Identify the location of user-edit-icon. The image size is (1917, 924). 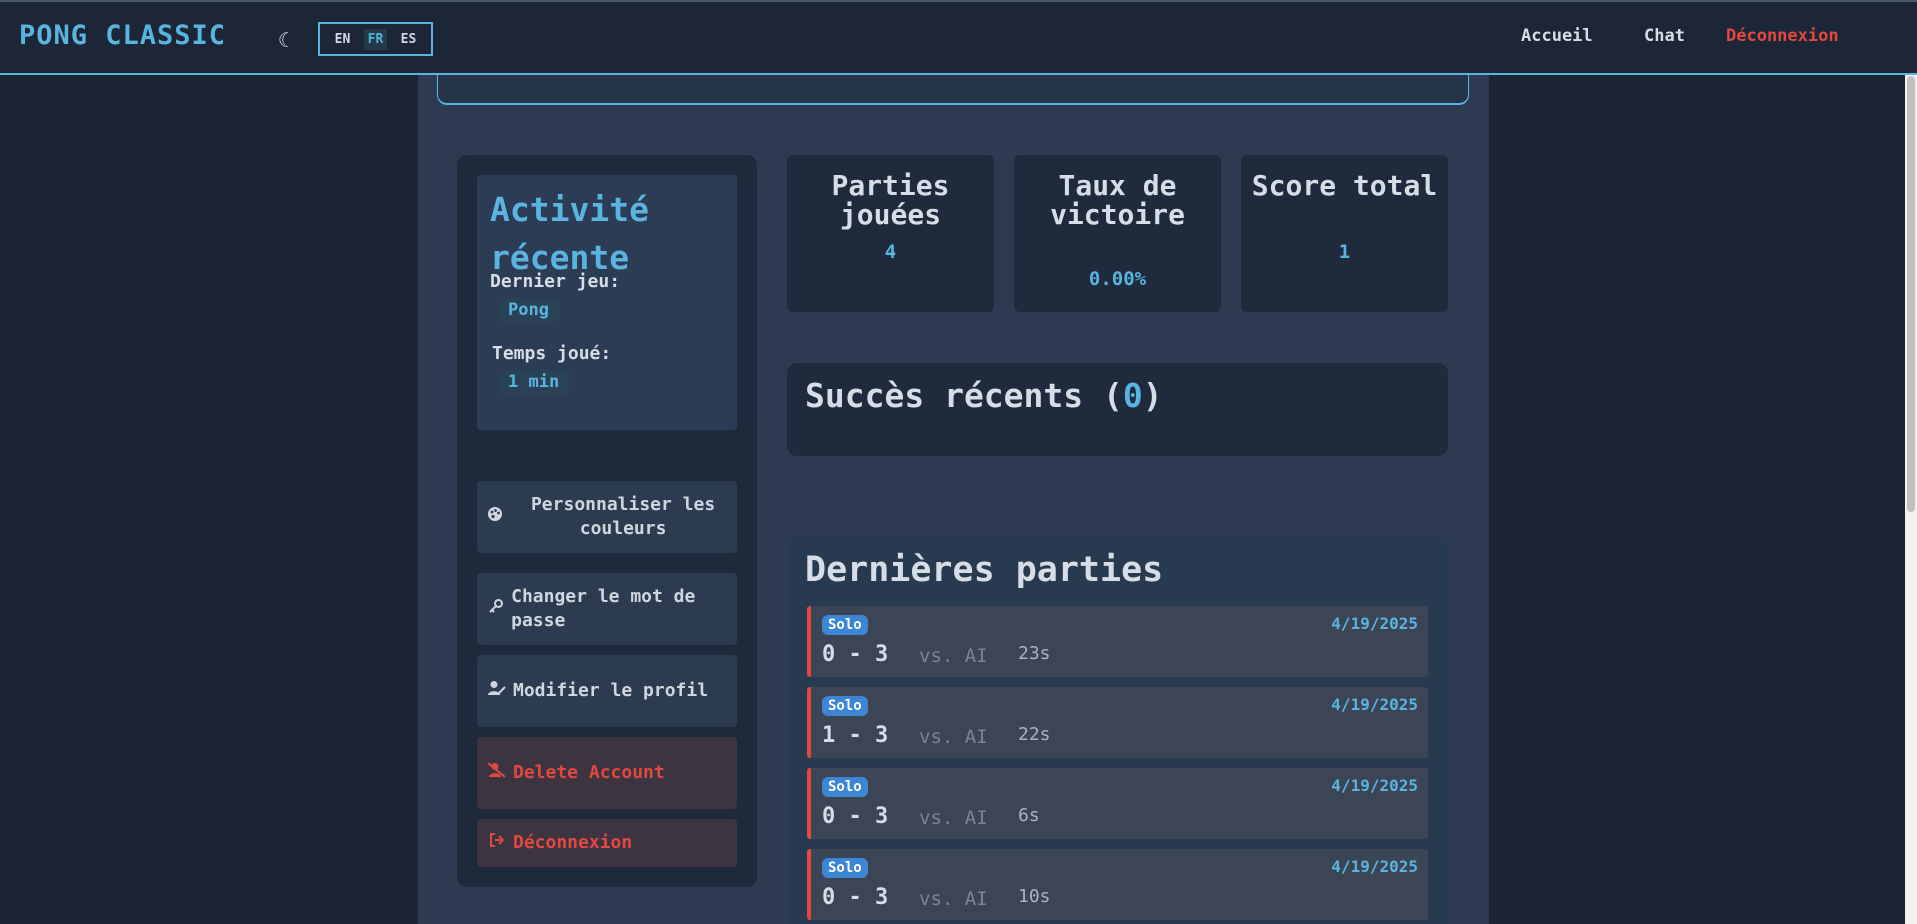
(497, 691).